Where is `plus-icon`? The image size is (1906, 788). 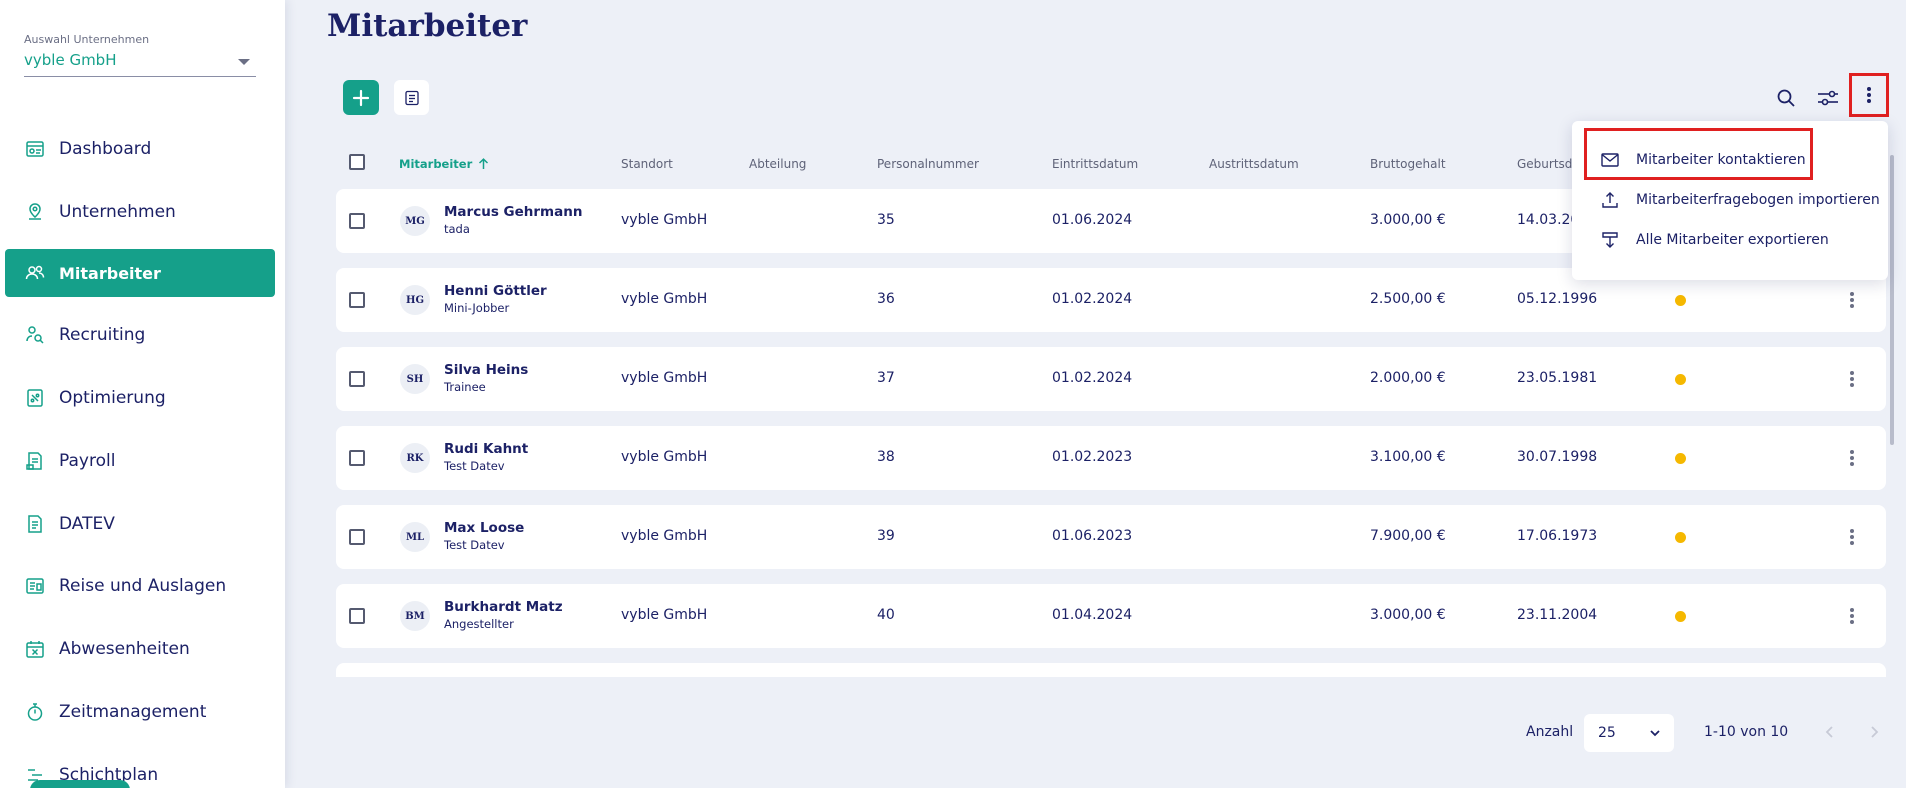
plus-icon is located at coordinates (361, 97).